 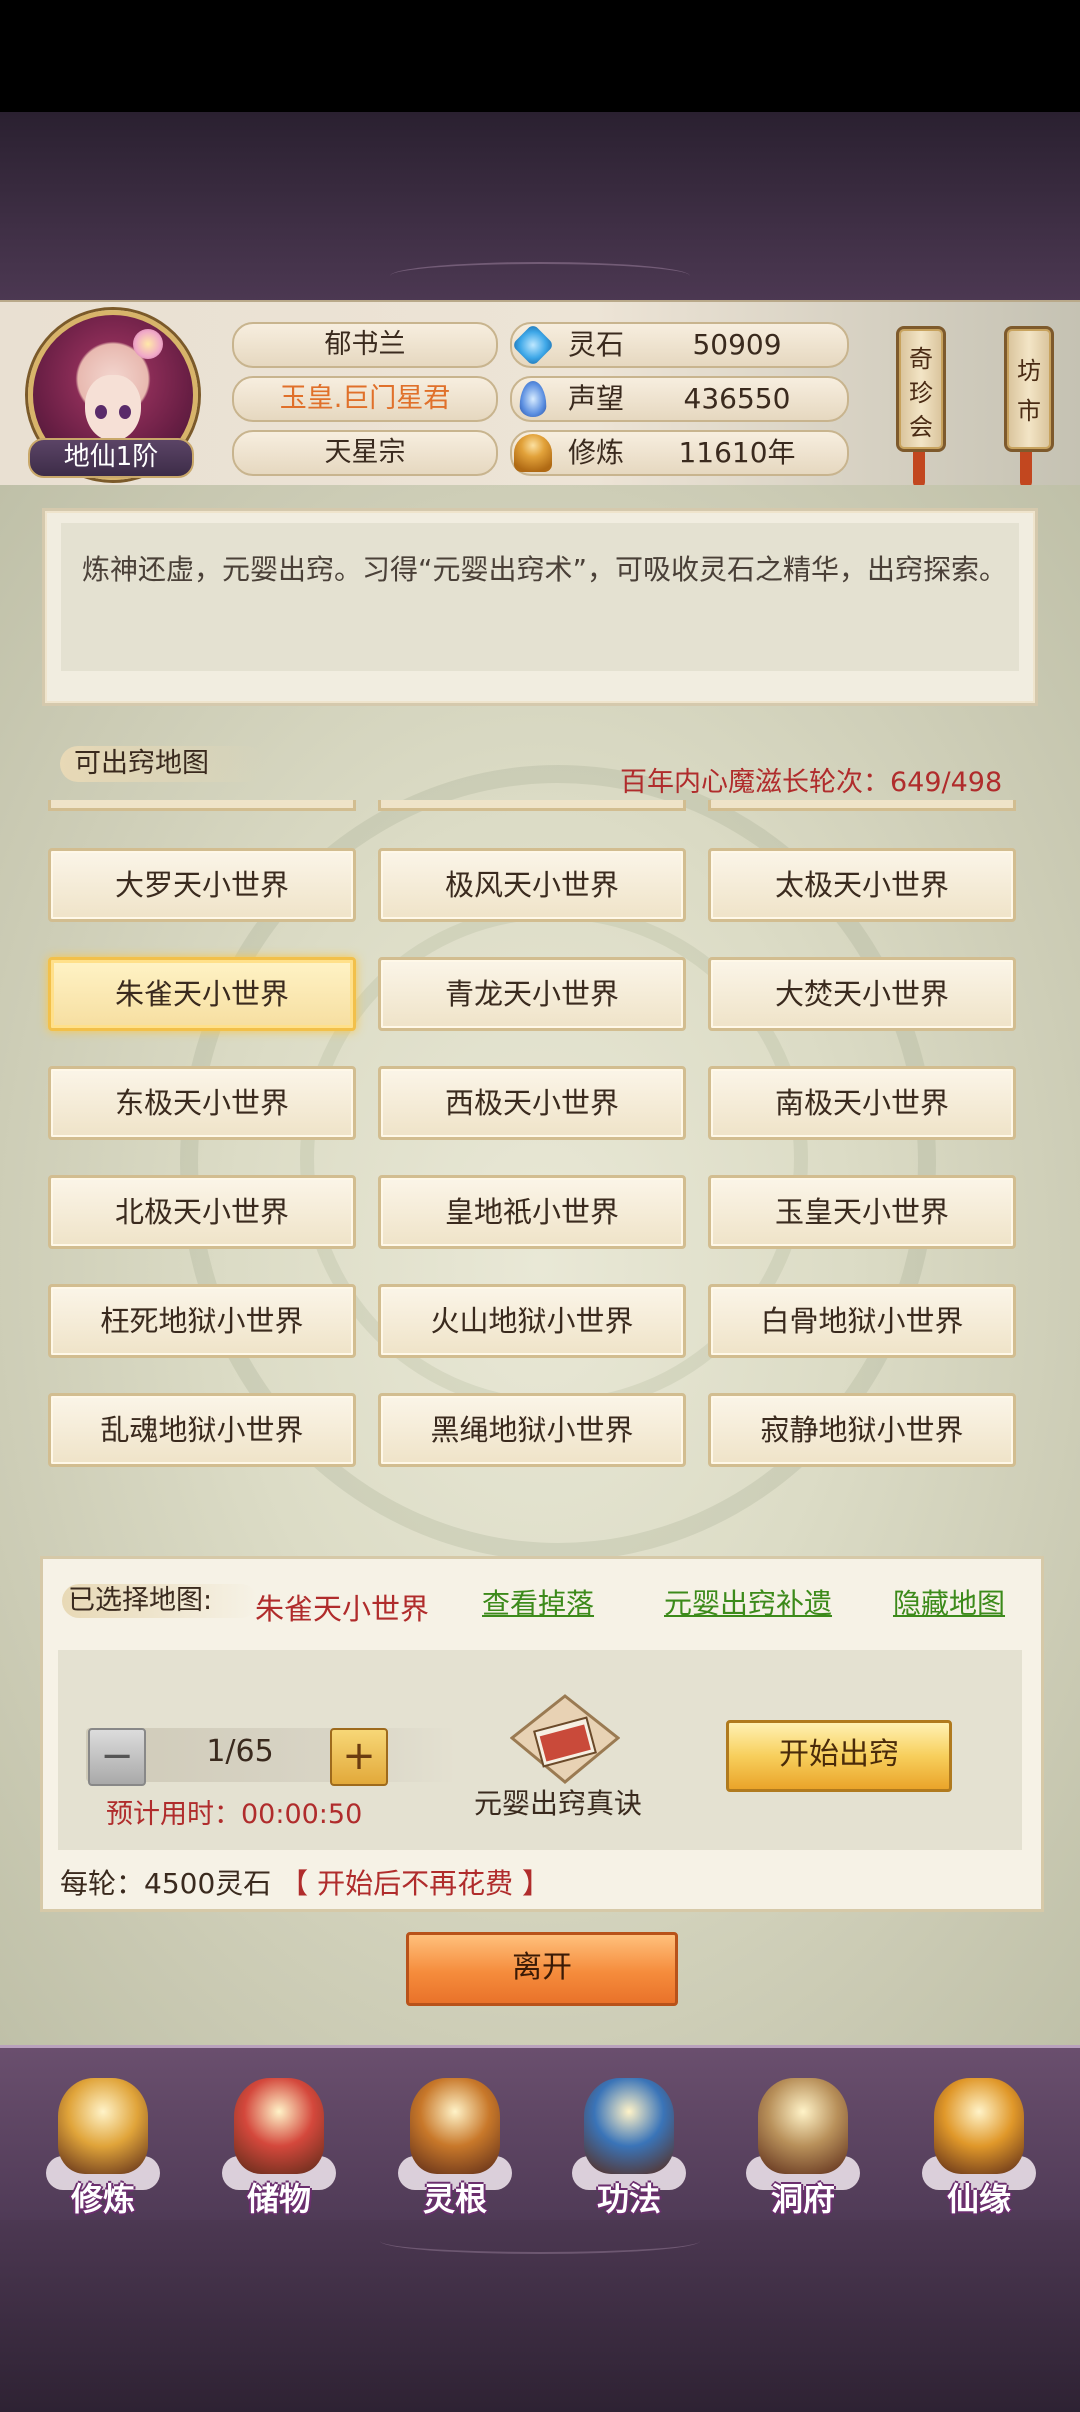 I want to click on stepper-value: 1/65, so click(x=240, y=1751).